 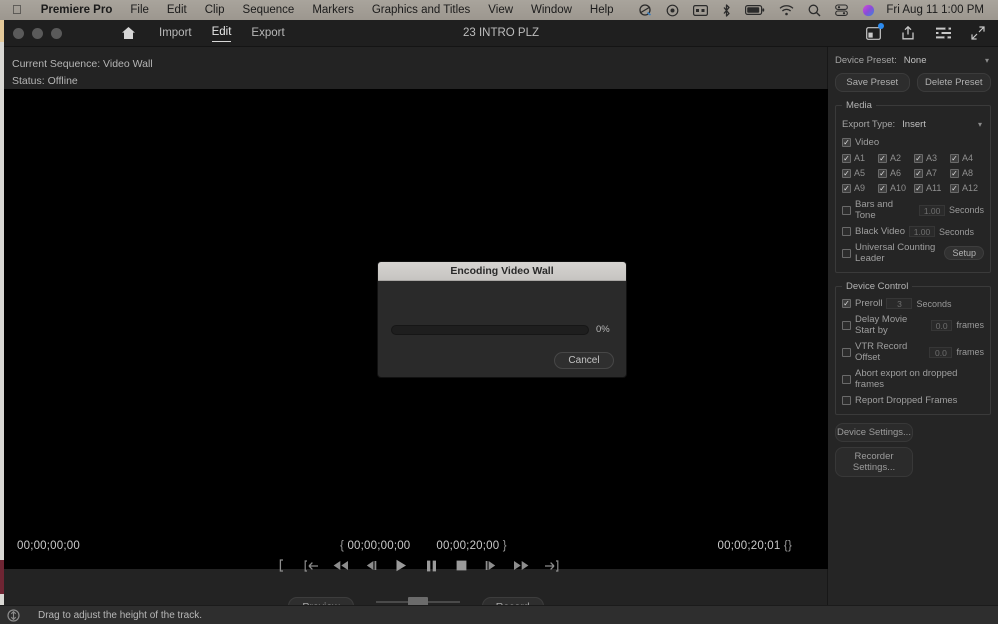 What do you see at coordinates (882, 173) in the screenshot?
I see `audio-a6-checkbox` at bounding box center [882, 173].